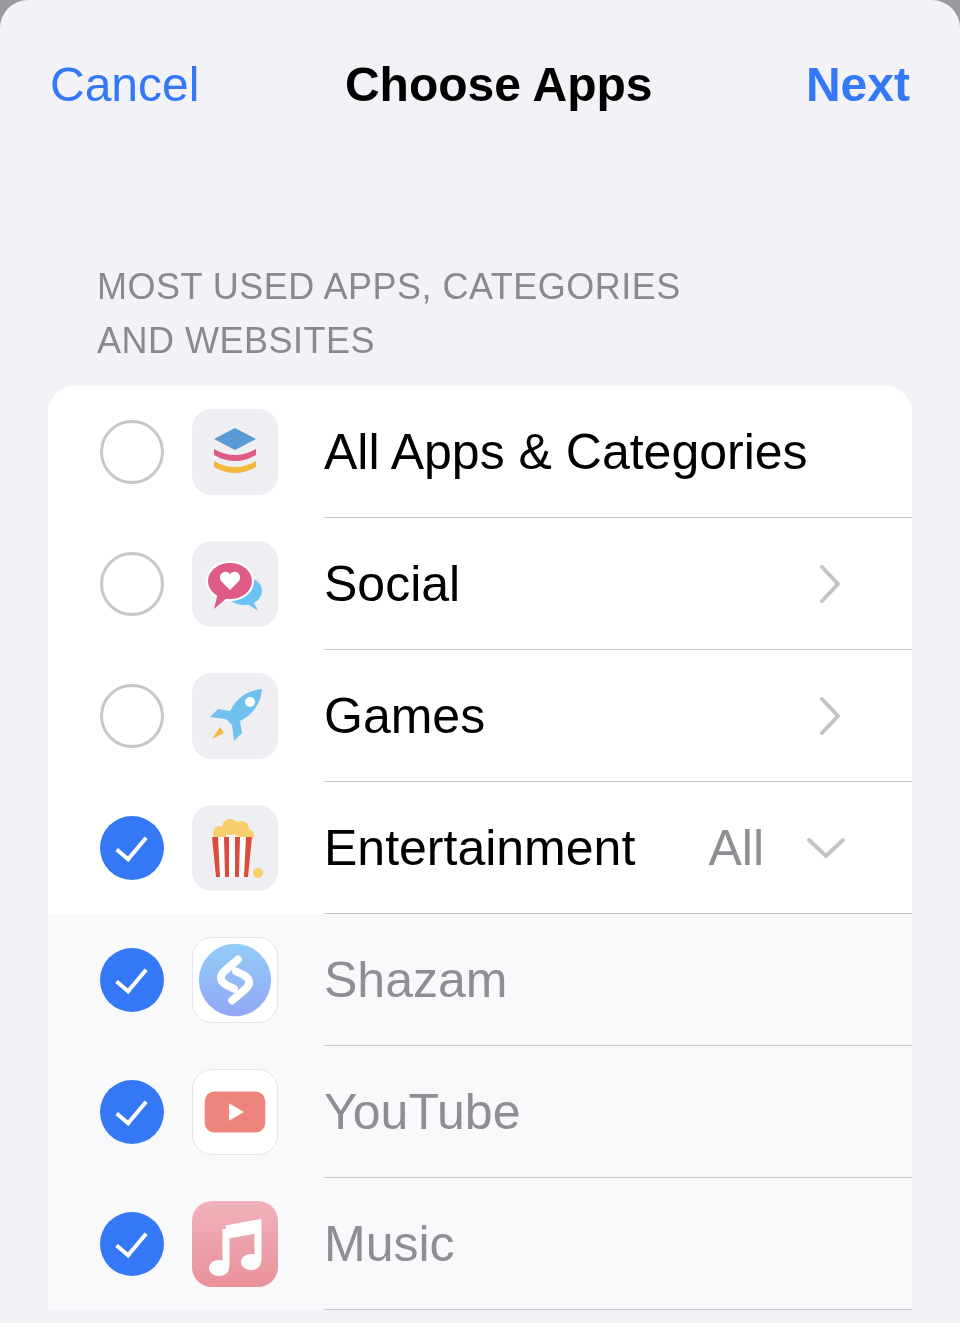 Image resolution: width=960 pixels, height=1323 pixels. Describe the element at coordinates (736, 847) in the screenshot. I see `selection-value: All` at that location.